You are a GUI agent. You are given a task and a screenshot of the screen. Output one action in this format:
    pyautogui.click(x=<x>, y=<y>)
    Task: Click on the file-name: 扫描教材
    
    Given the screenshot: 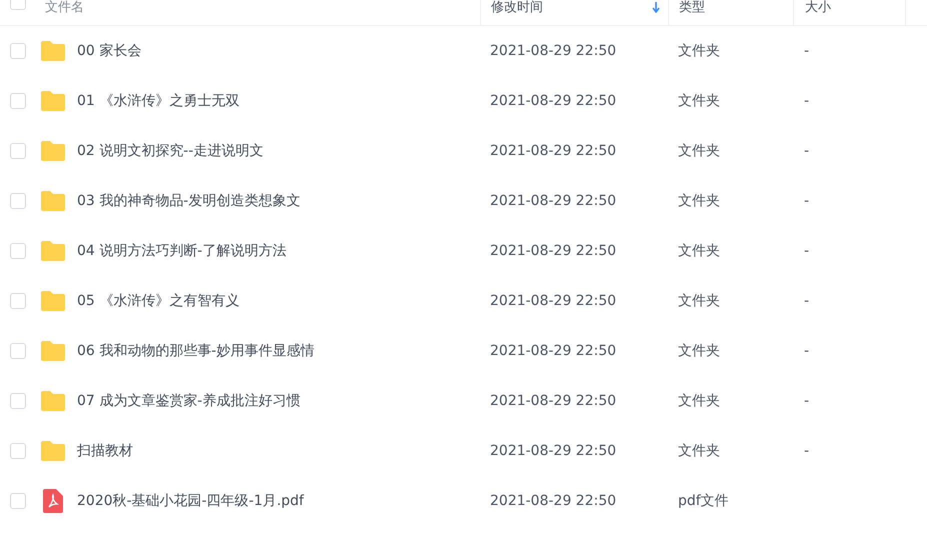 What is the action you would take?
    pyautogui.click(x=105, y=451)
    